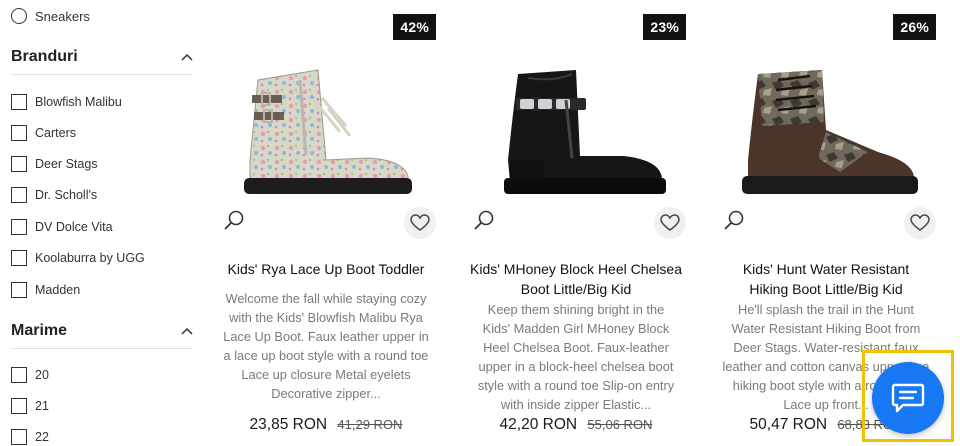 This screenshot has width=960, height=446. What do you see at coordinates (414, 27) in the screenshot?
I see `discount-badge: 42%` at bounding box center [414, 27].